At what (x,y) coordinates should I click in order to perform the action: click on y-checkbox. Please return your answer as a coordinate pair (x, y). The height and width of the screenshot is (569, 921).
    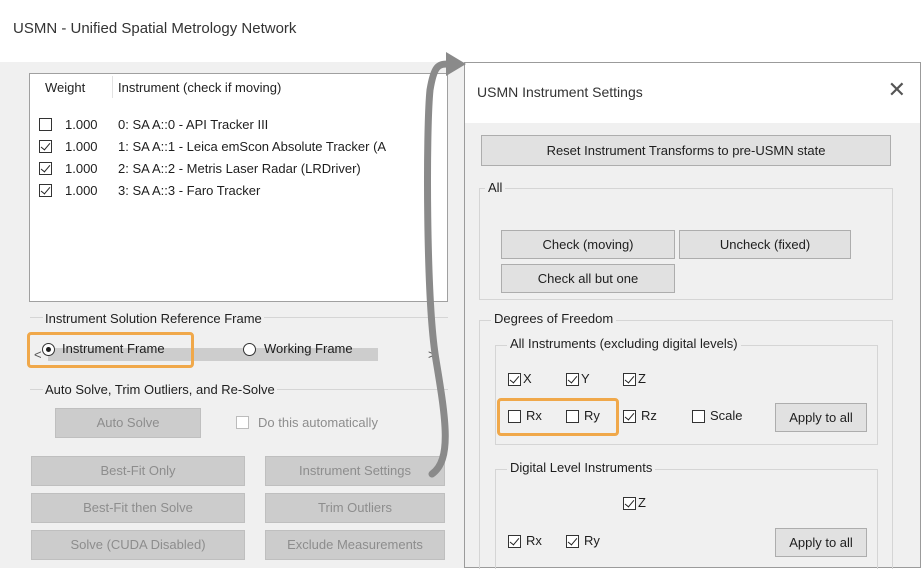
    Looking at the image, I should click on (572, 379).